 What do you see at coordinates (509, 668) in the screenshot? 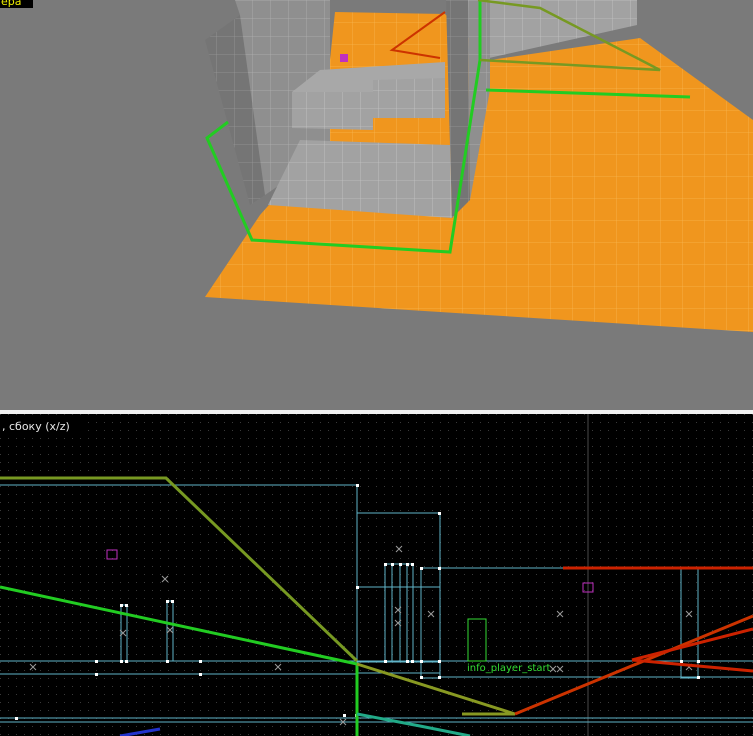
I see `player-start-label: info_player_start` at bounding box center [509, 668].